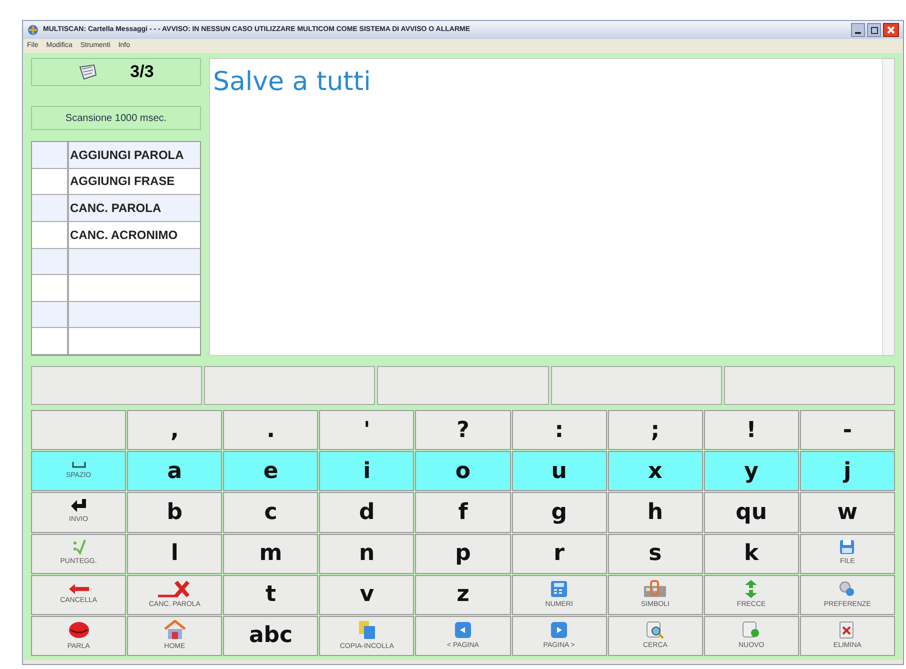  I want to click on letter-key: !, so click(751, 430).